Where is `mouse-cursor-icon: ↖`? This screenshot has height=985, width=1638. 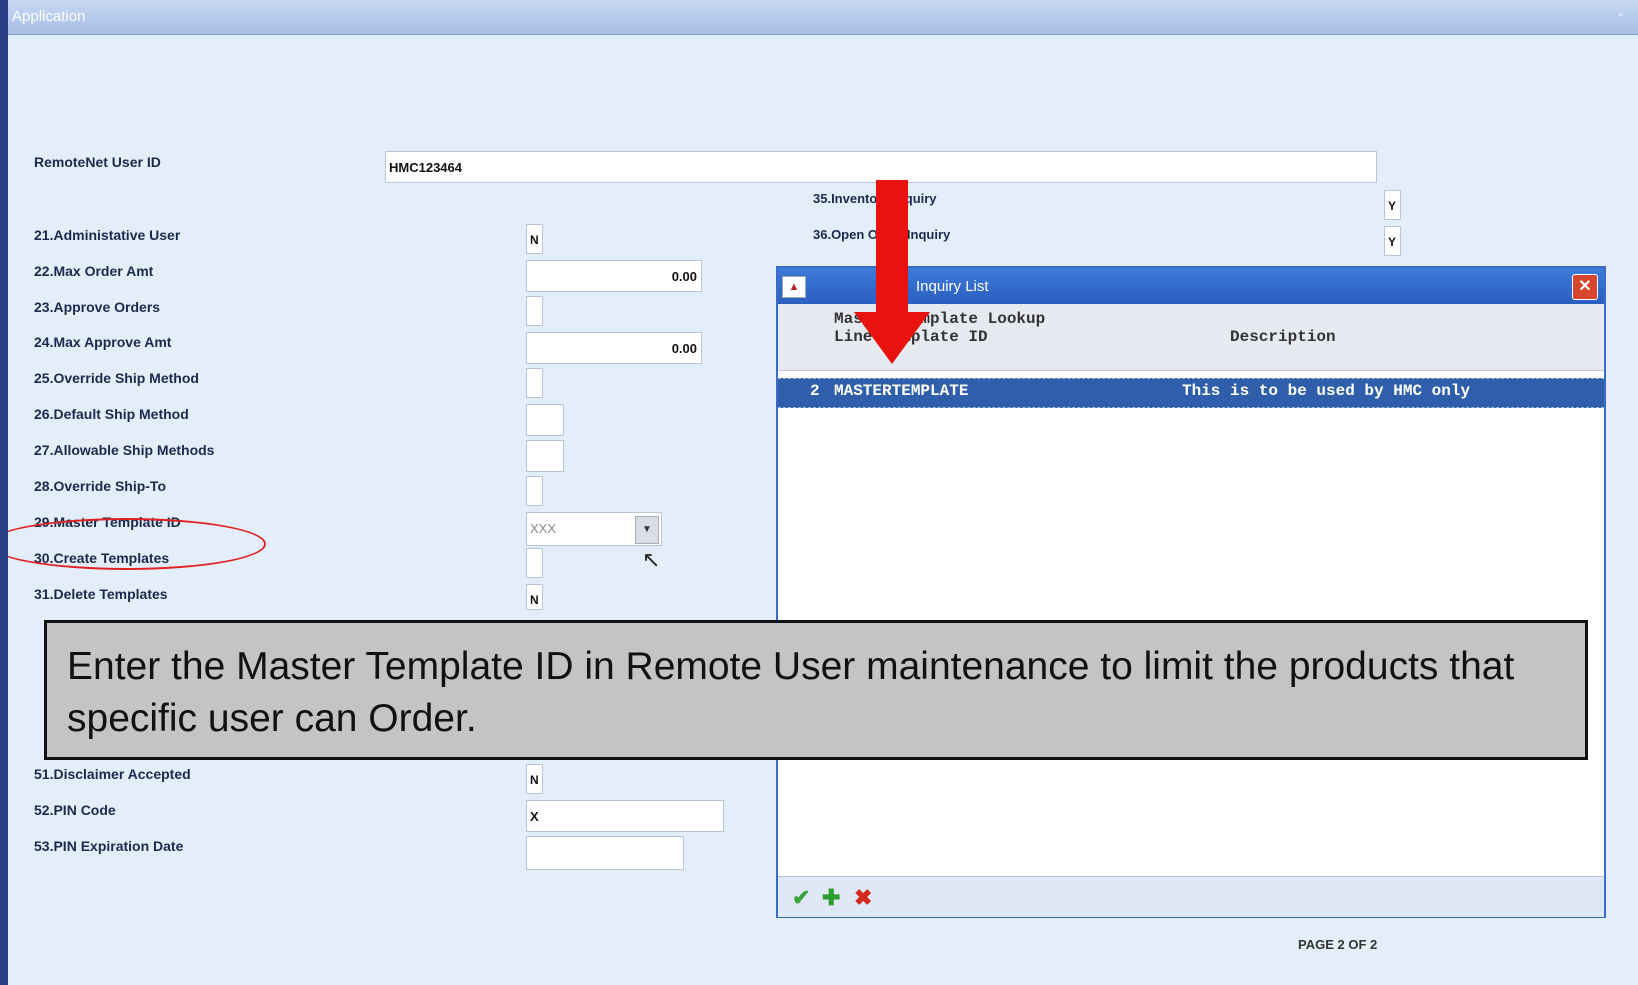
mouse-cursor-icon: ↖ is located at coordinates (651, 559).